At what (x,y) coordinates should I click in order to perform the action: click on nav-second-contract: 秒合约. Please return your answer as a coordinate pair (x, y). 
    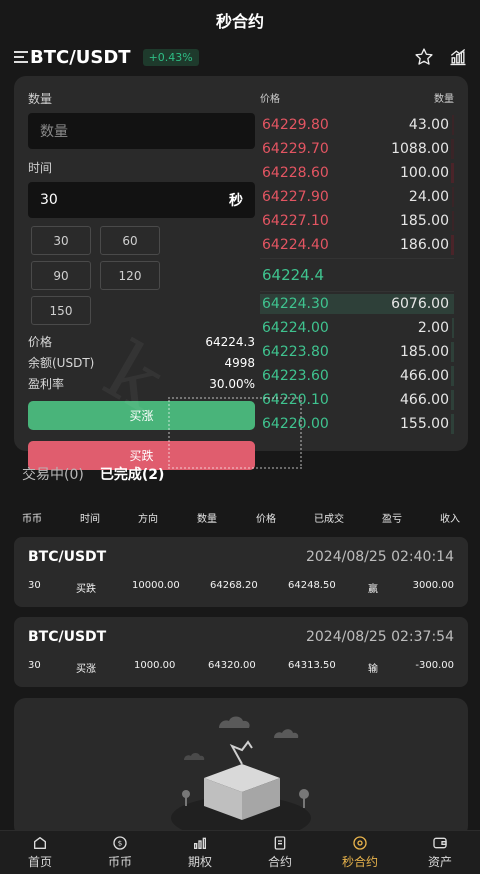
    Looking at the image, I should click on (360, 852).